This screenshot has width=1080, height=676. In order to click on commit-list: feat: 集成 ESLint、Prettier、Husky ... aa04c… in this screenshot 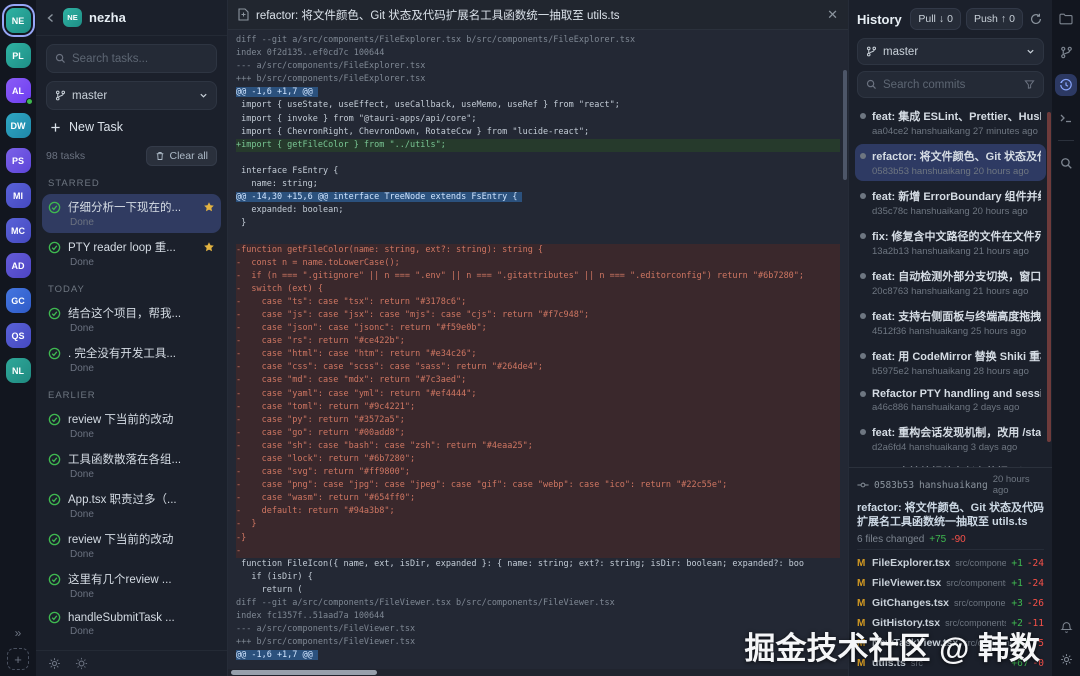, I will do `click(950, 285)`.